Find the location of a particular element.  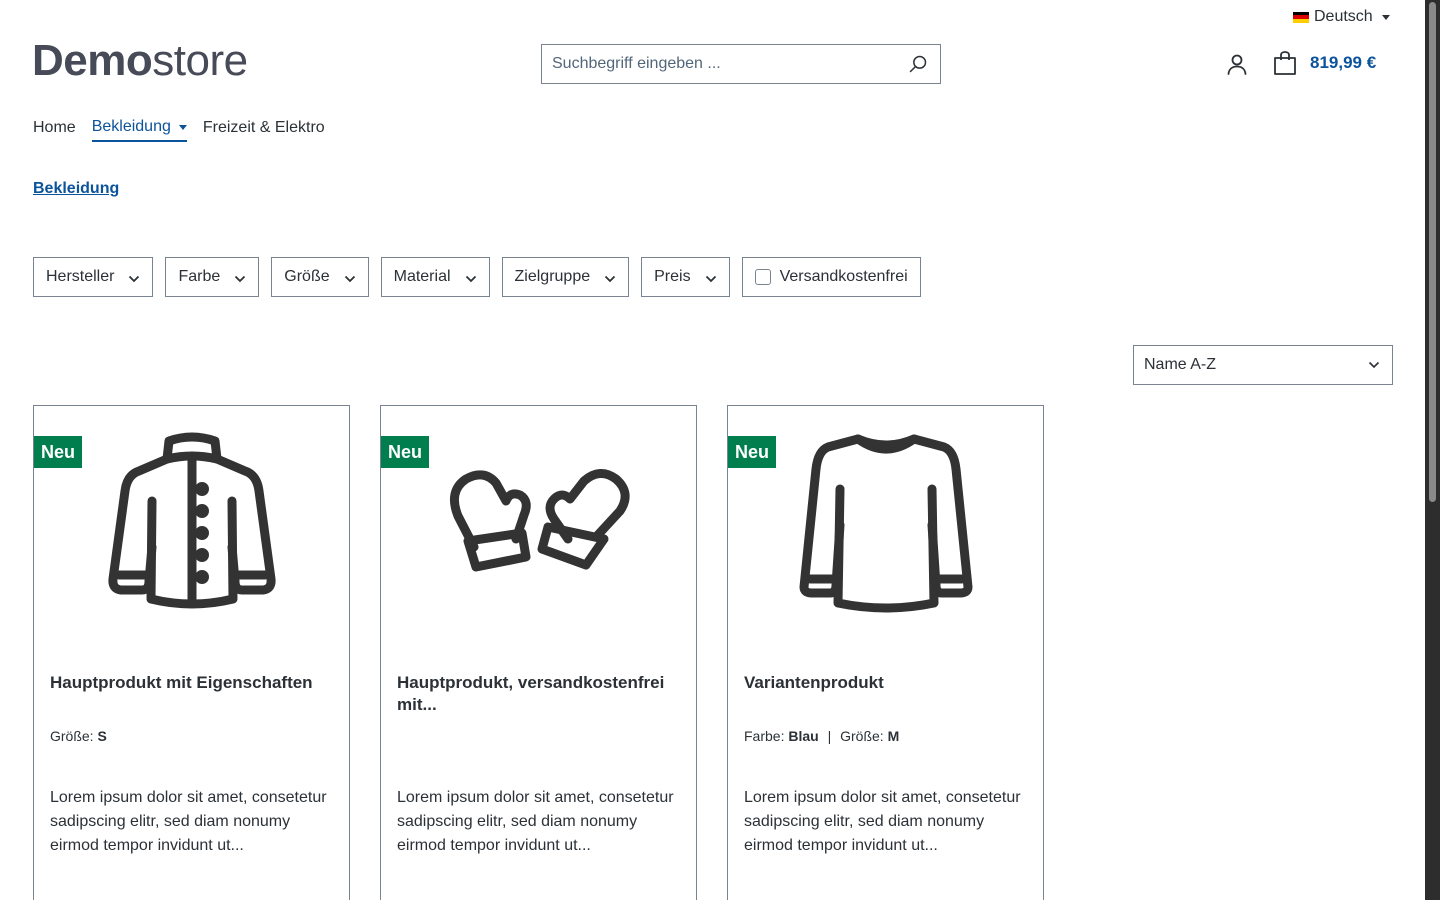

filter-label: Preis is located at coordinates (672, 276).